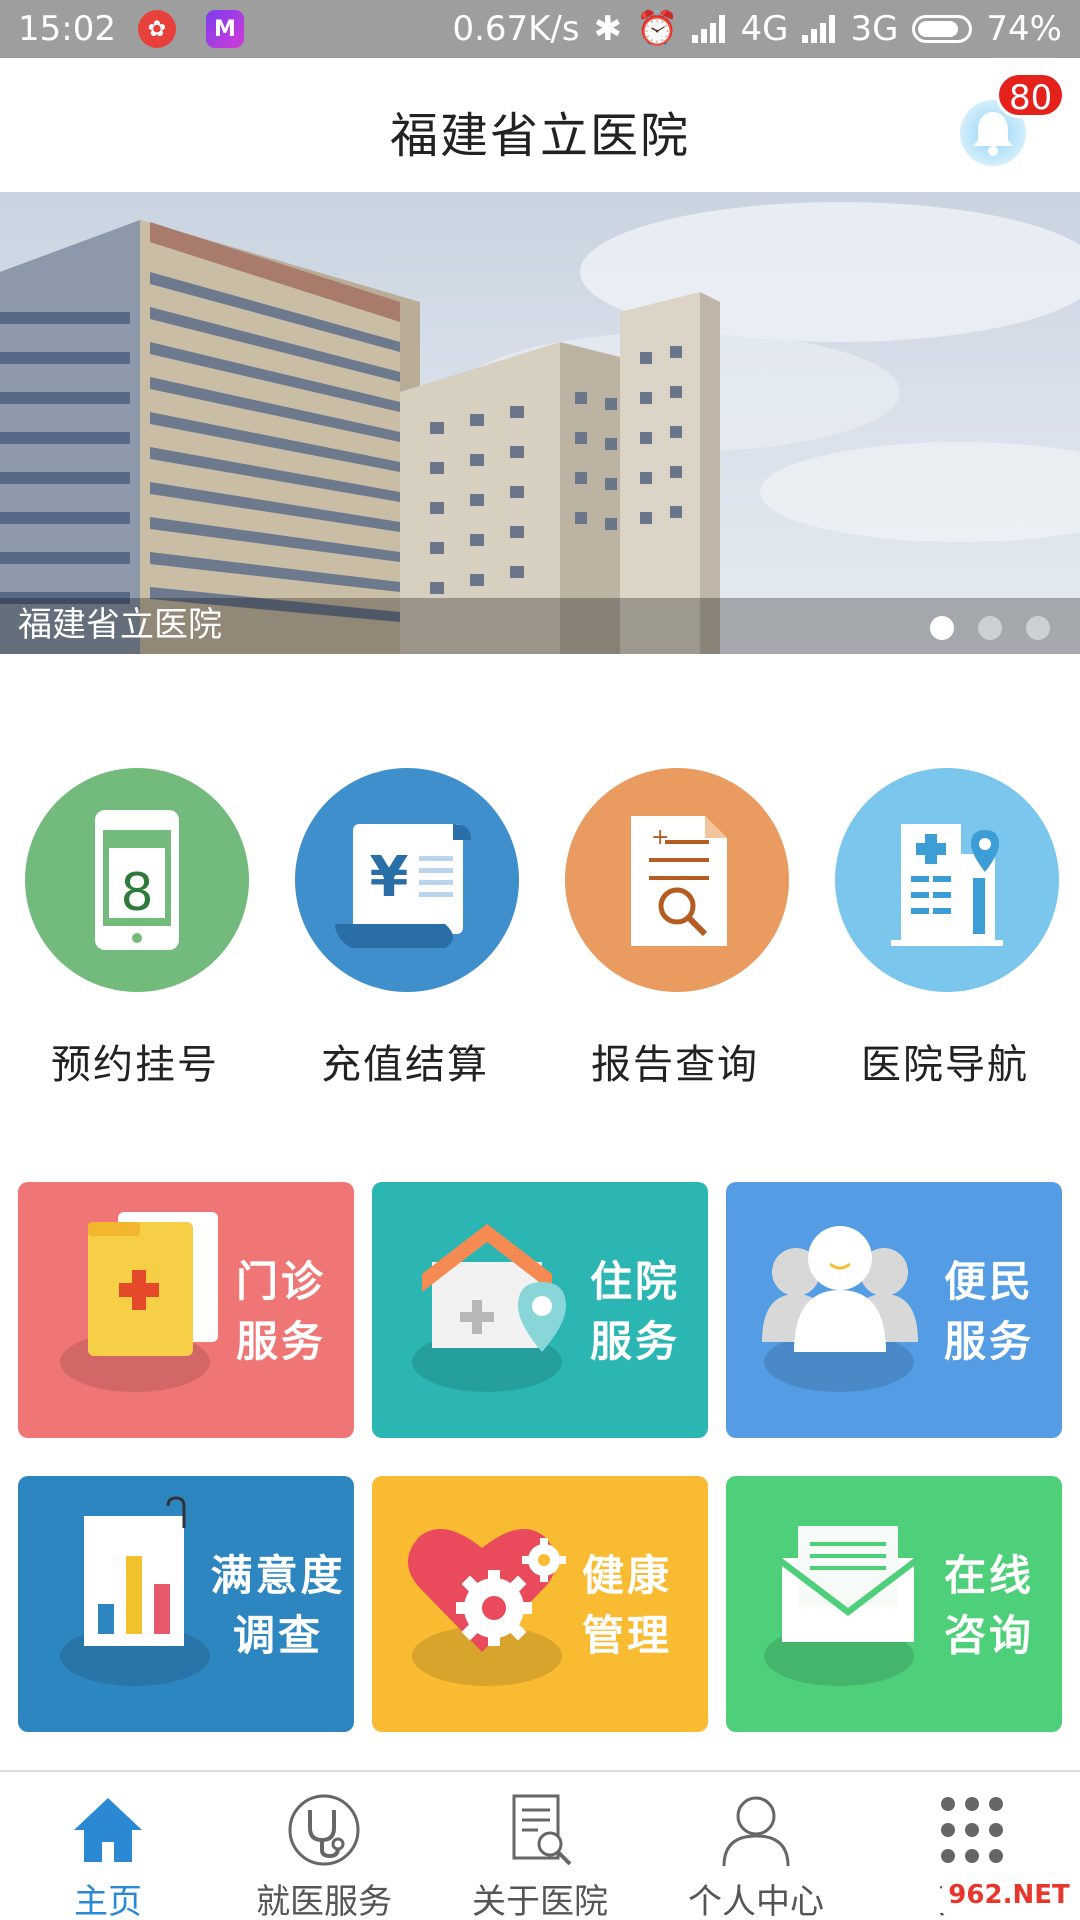 This screenshot has width=1080, height=1920. What do you see at coordinates (1009, 1895) in the screenshot?
I see `site-watermark: 962.NET` at bounding box center [1009, 1895].